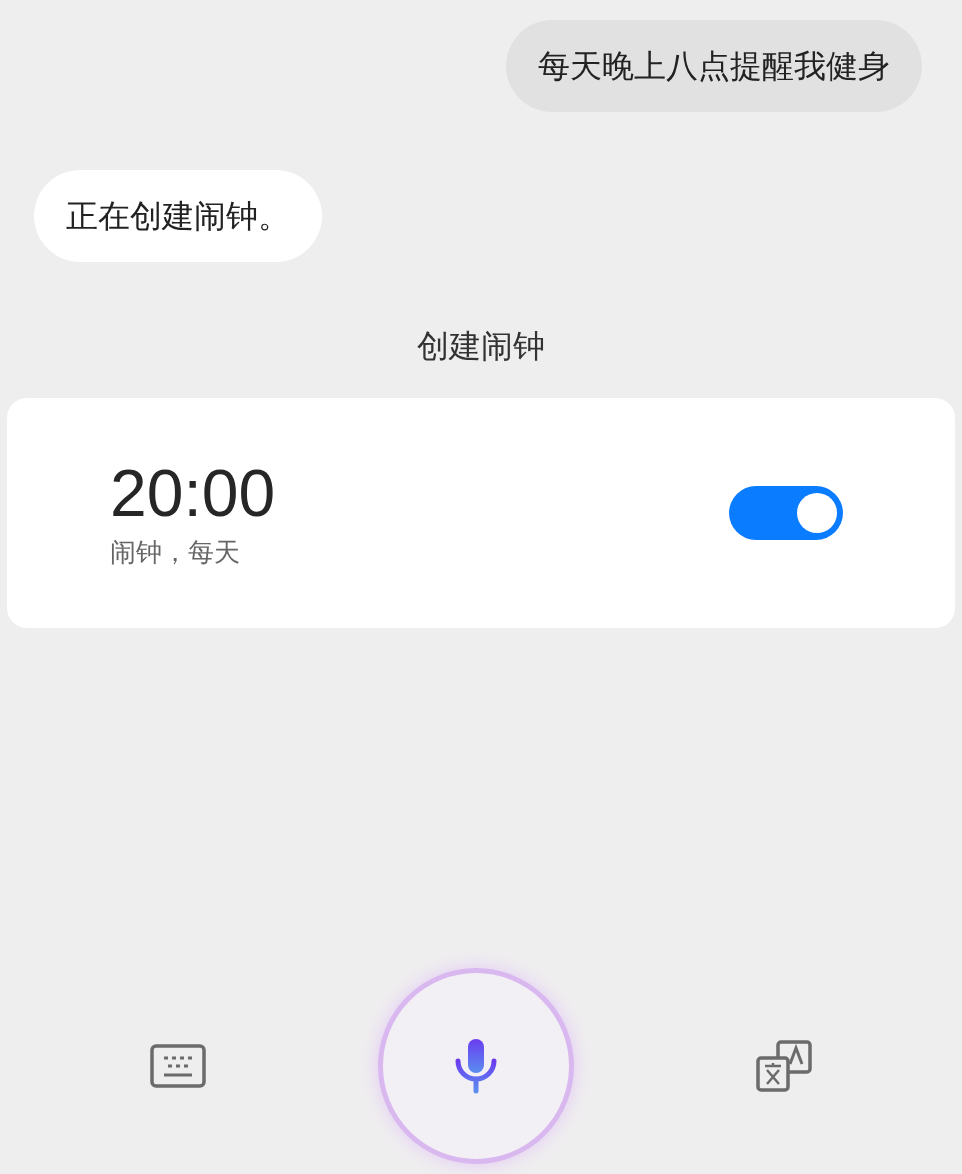 This screenshot has height=1174, width=962. What do you see at coordinates (481, 346) in the screenshot?
I see `card-title: 创建闹钟` at bounding box center [481, 346].